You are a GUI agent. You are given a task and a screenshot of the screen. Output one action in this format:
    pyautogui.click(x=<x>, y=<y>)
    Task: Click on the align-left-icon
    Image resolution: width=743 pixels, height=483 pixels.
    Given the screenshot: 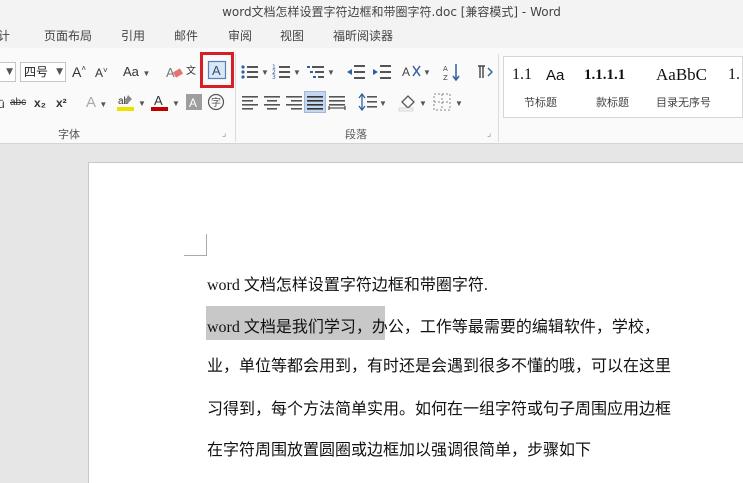 What is the action you would take?
    pyautogui.click(x=250, y=102)
    